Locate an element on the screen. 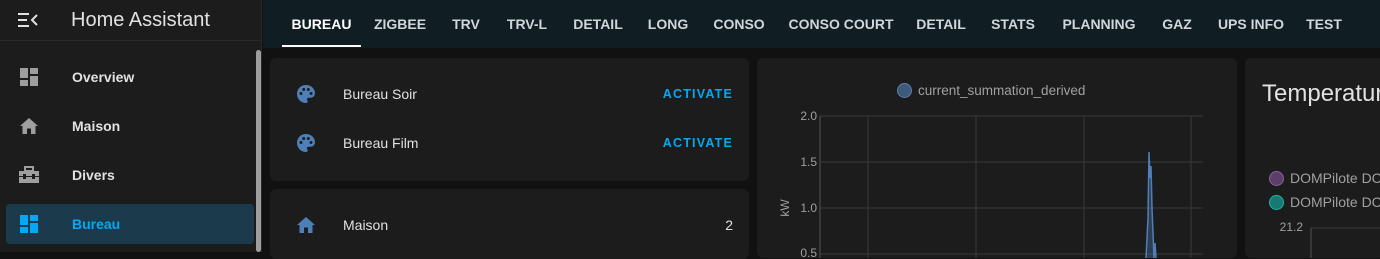 Image resolution: width=1380 pixels, height=259 pixels. sidebar-item-label: Divers is located at coordinates (93, 175).